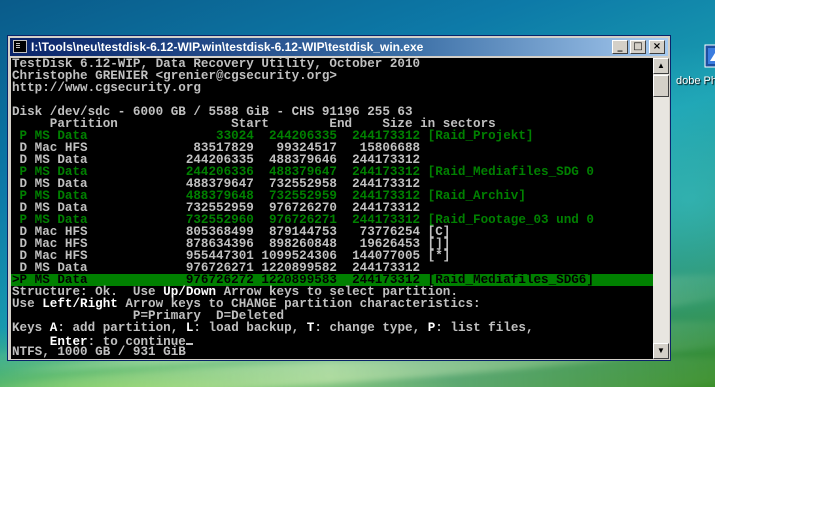  I want to click on scroll-thumb, so click(661, 86).